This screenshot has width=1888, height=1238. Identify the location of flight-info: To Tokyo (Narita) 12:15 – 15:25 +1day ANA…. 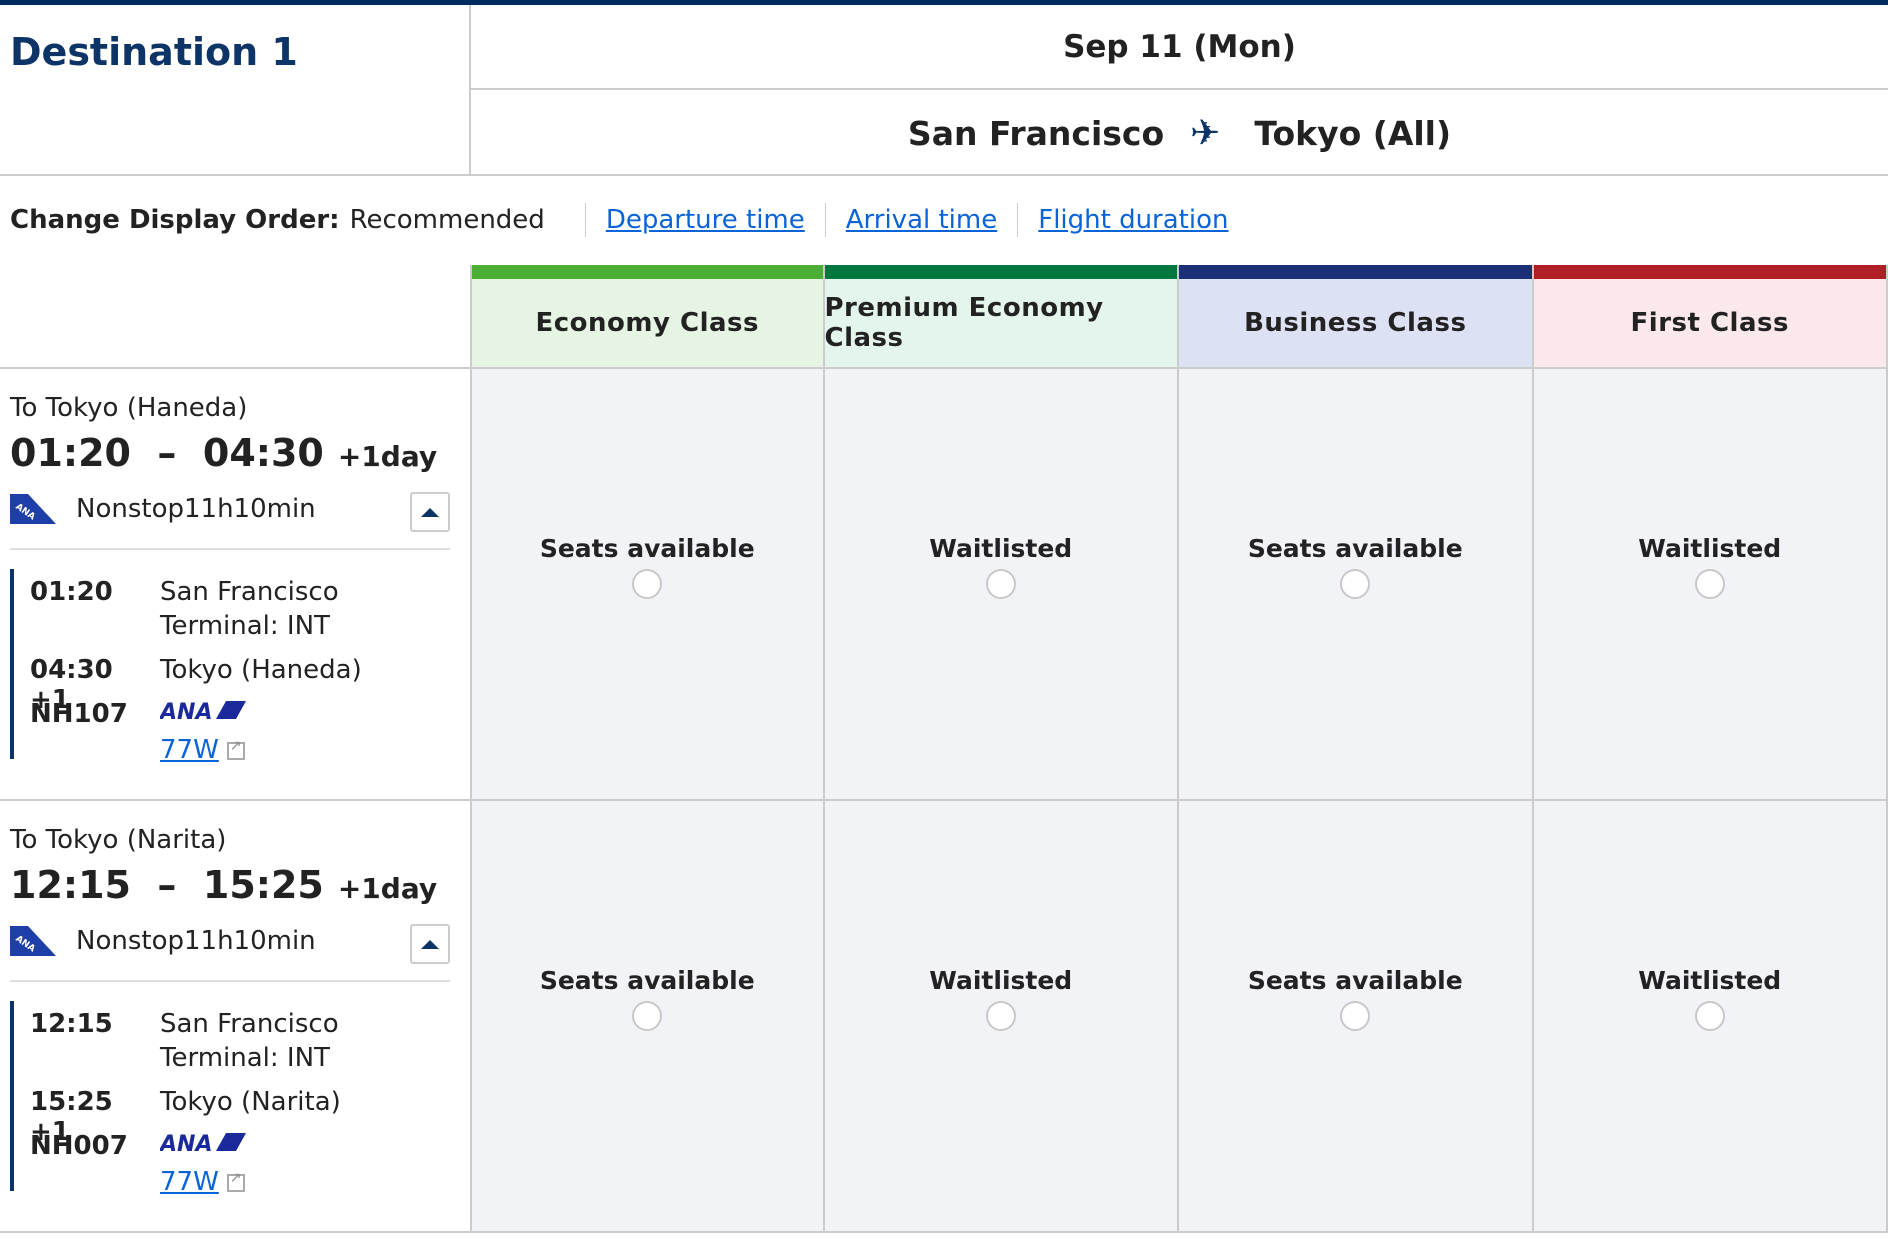
(235, 1017).